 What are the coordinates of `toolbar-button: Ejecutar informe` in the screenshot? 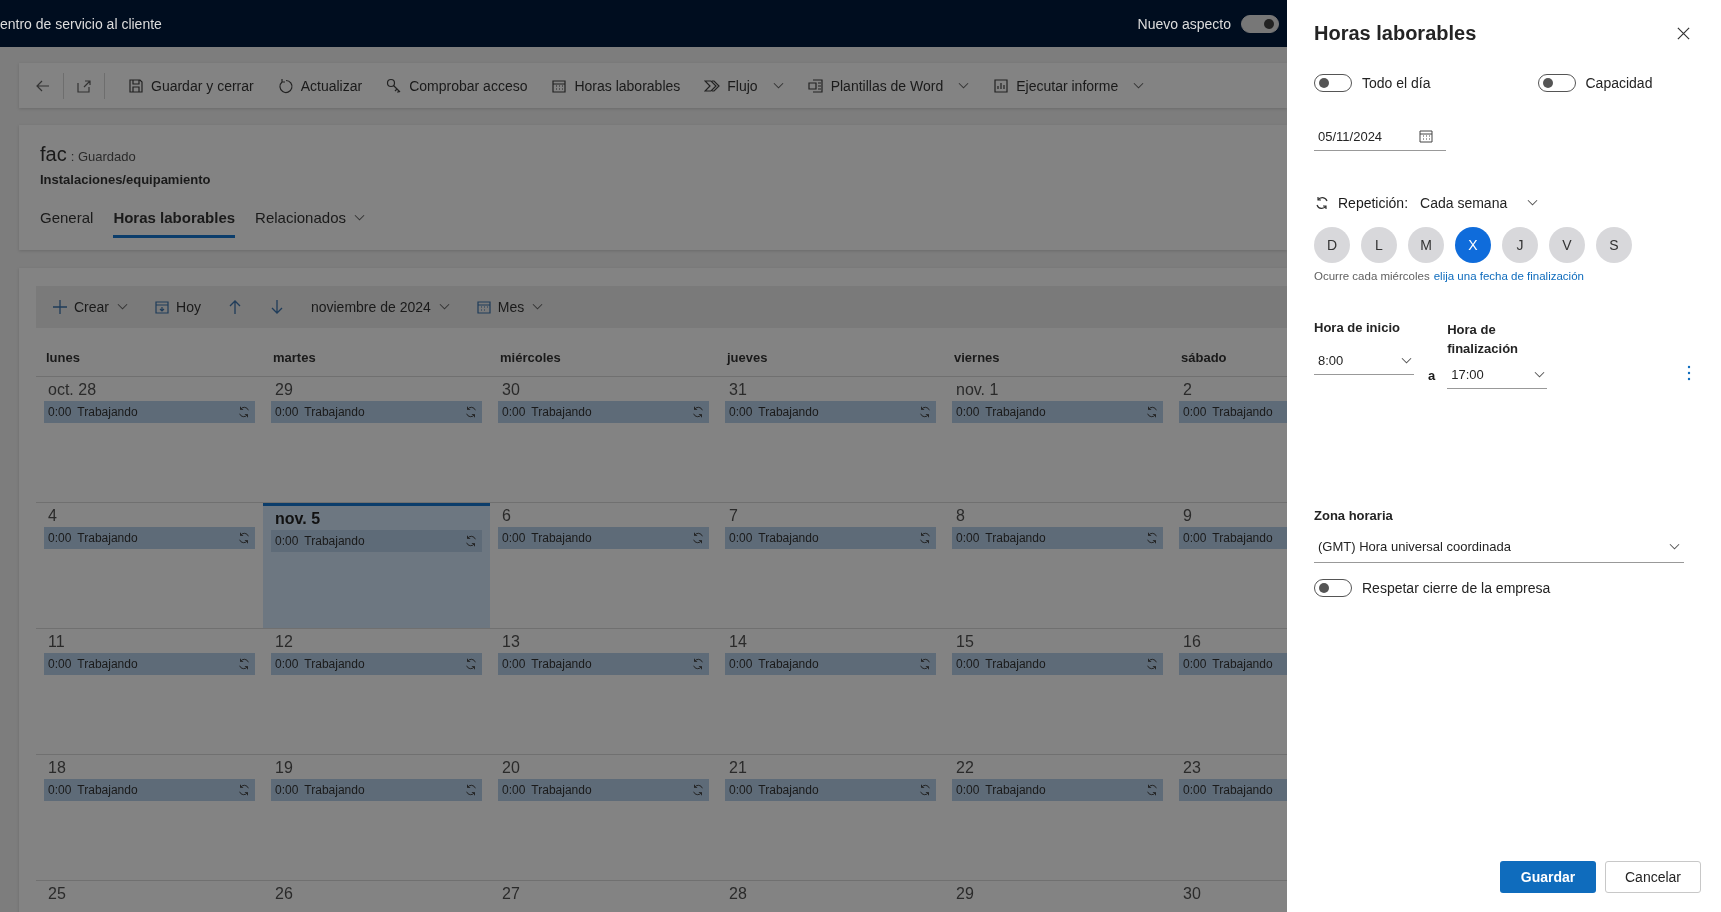 It's located at (1069, 85).